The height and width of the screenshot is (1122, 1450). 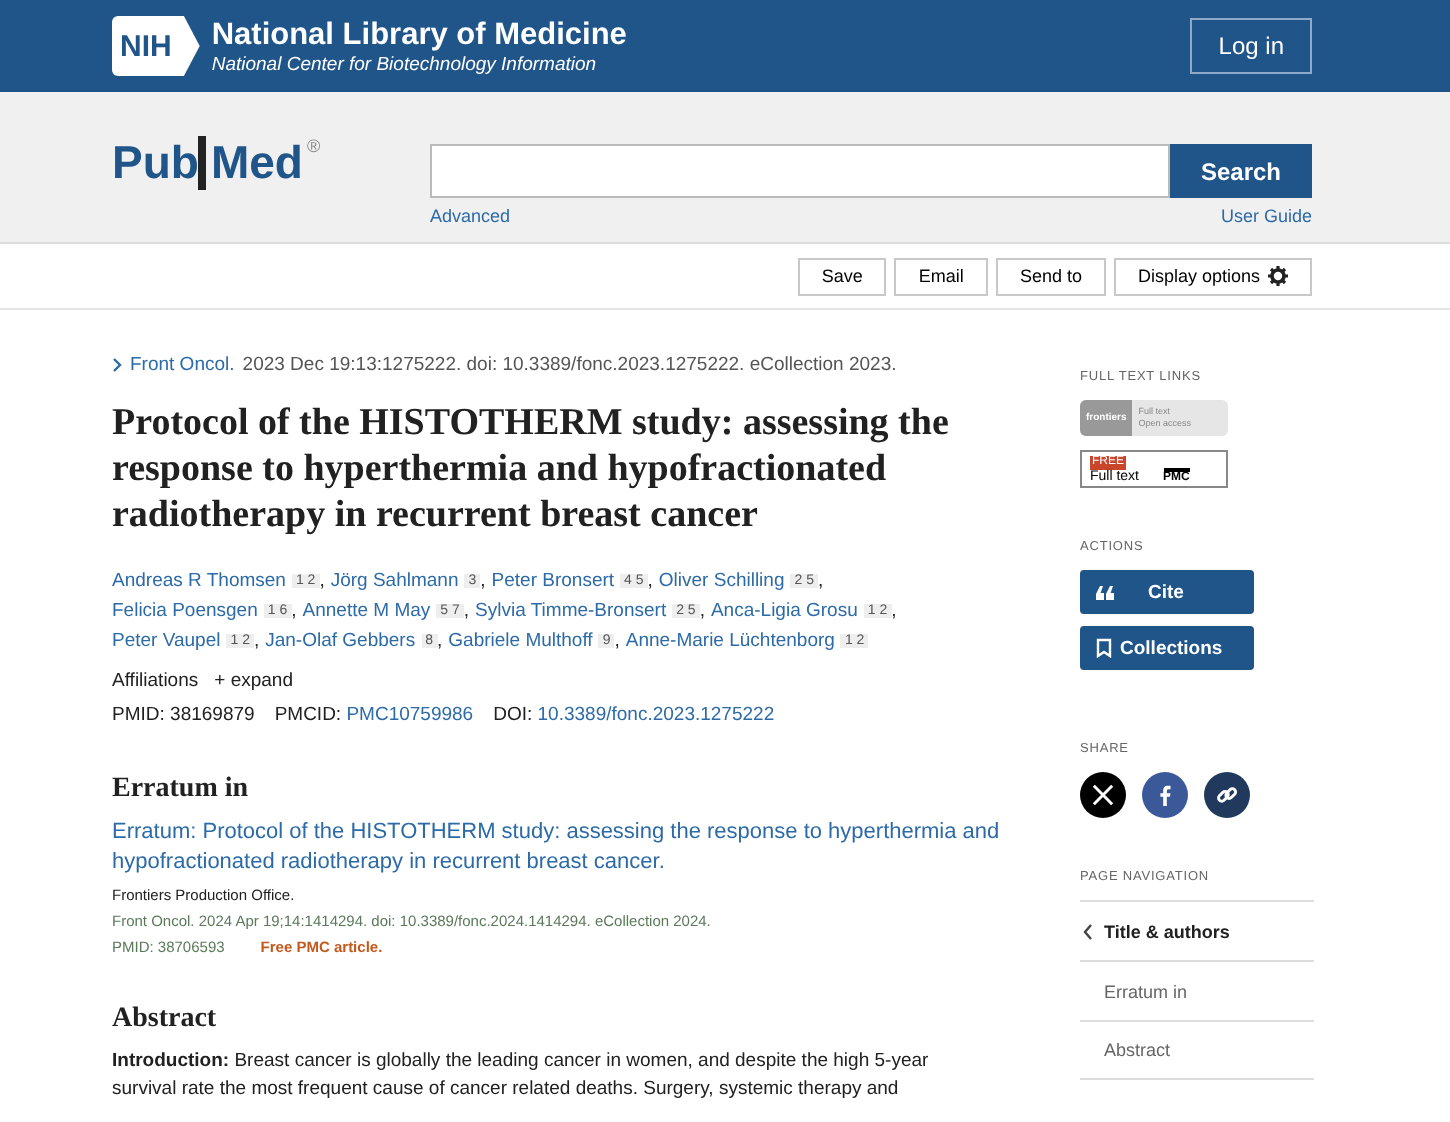 I want to click on article-title: Protocol of the HISTOTHERM study: assessing the response to hyperthermia and hypofractionated radiotherapy in recurrent breast cancer, so click(x=531, y=469).